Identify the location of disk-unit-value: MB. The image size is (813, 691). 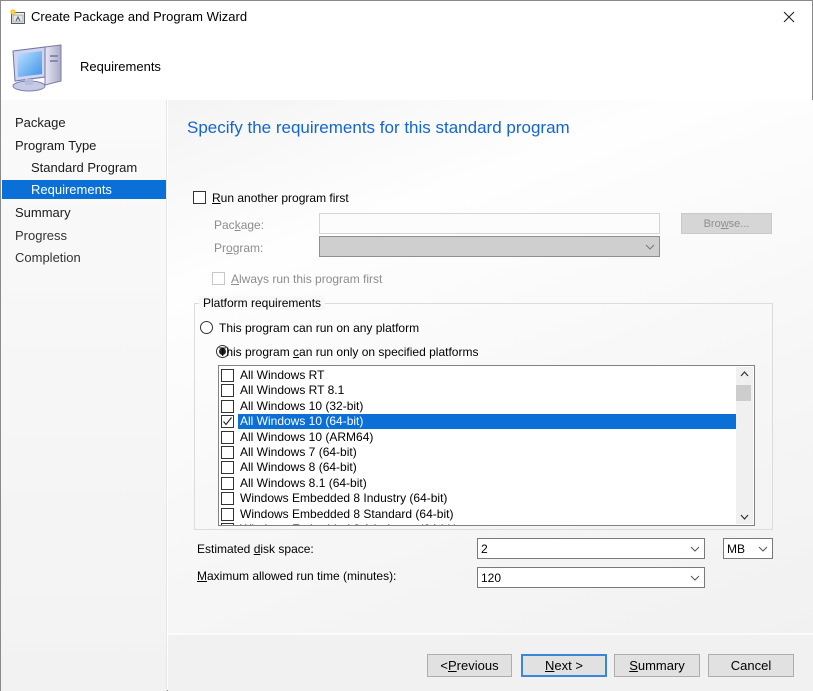
(736, 549).